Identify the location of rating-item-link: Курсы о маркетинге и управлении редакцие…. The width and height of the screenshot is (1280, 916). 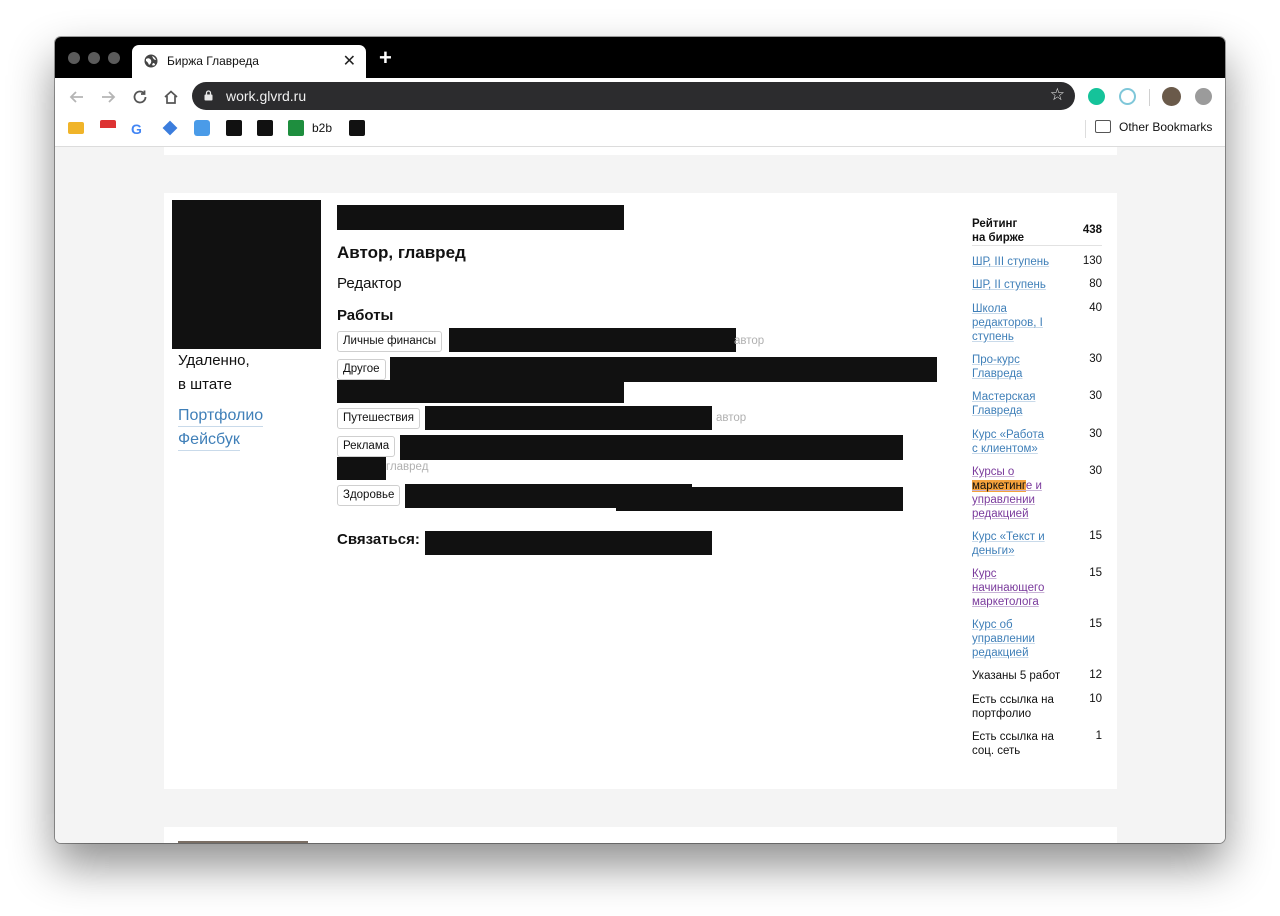
(1012, 493).